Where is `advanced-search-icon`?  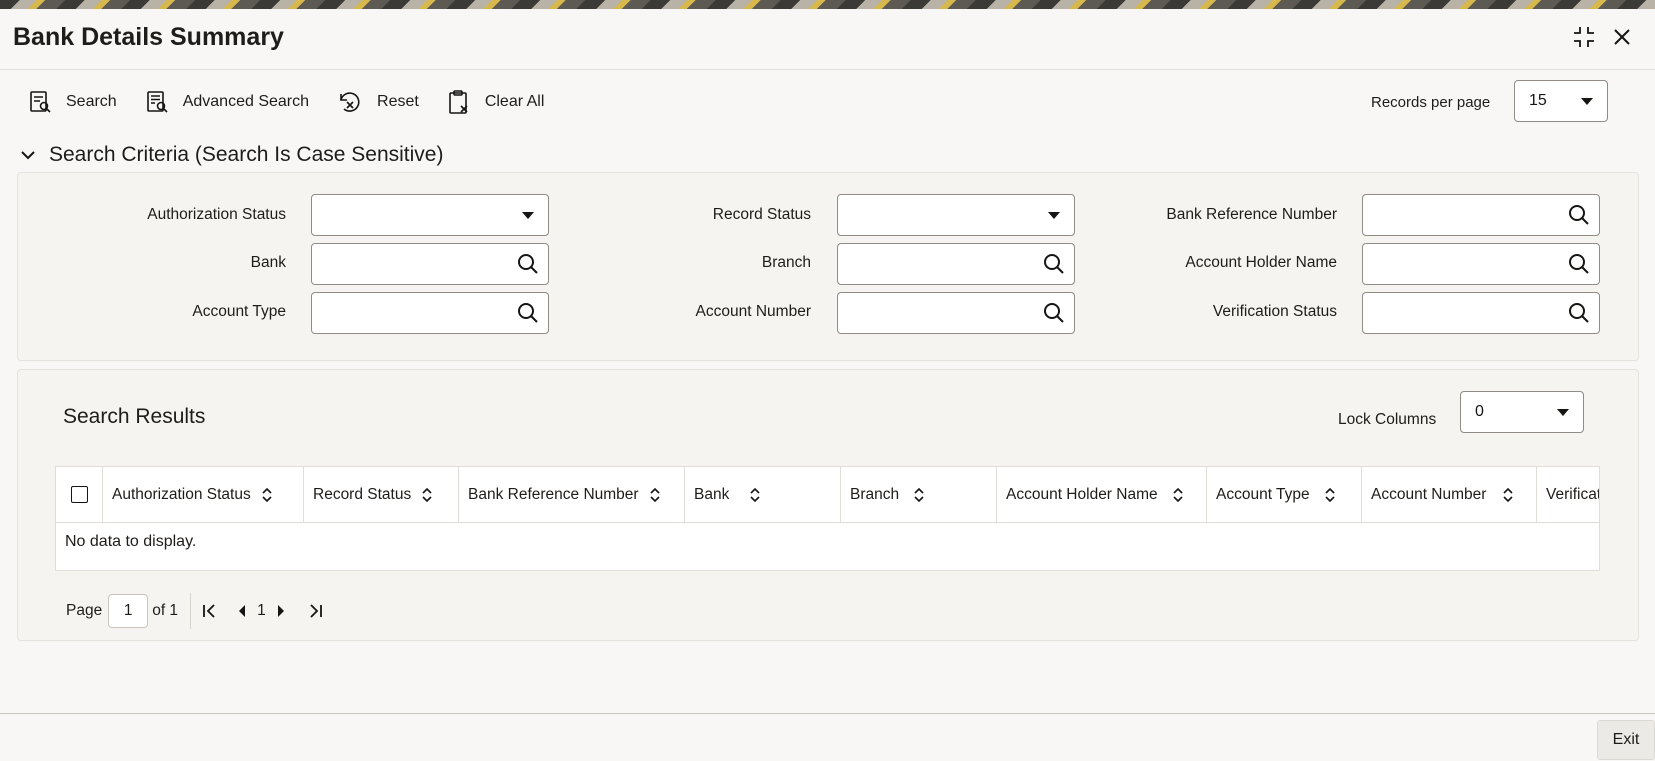 advanced-search-icon is located at coordinates (157, 102).